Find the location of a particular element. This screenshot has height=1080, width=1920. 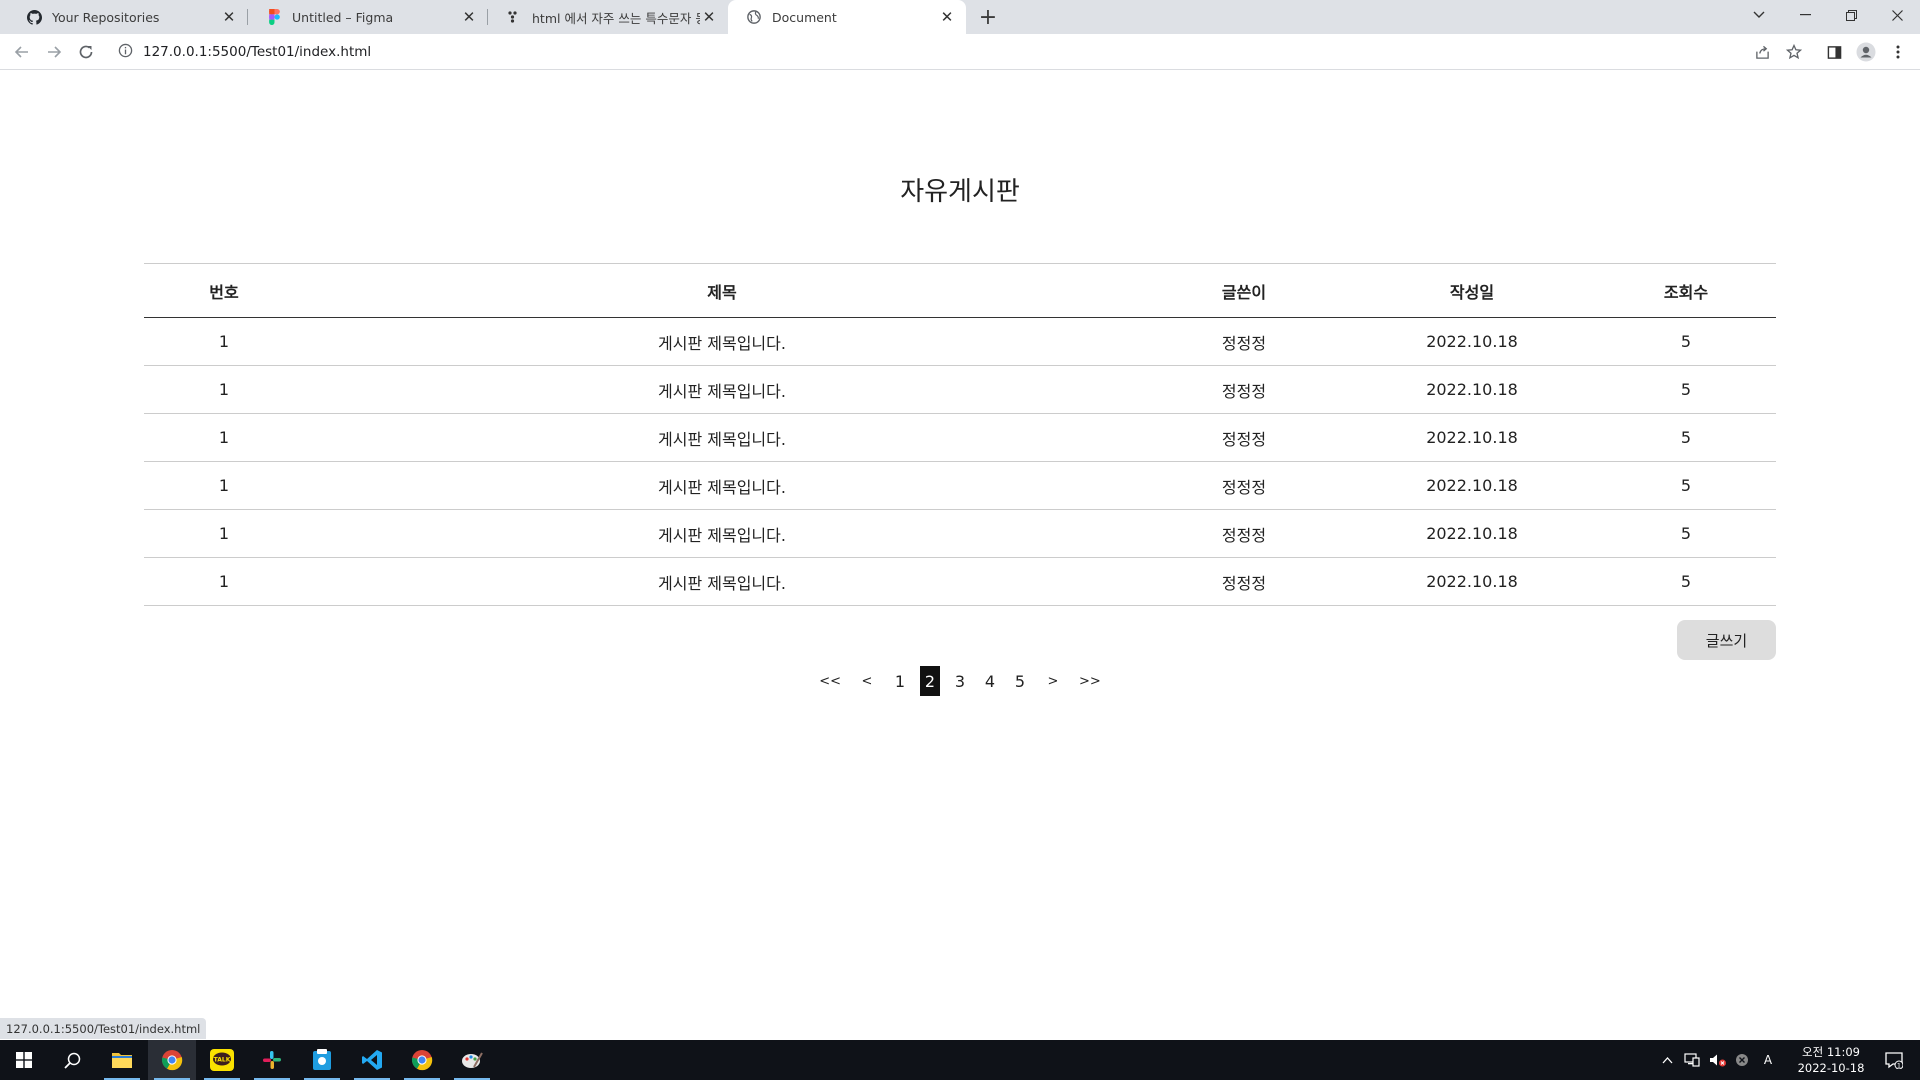

taskbar: TALK A 오전 11:09 2022-10-18 1 is located at coordinates (960, 1060).